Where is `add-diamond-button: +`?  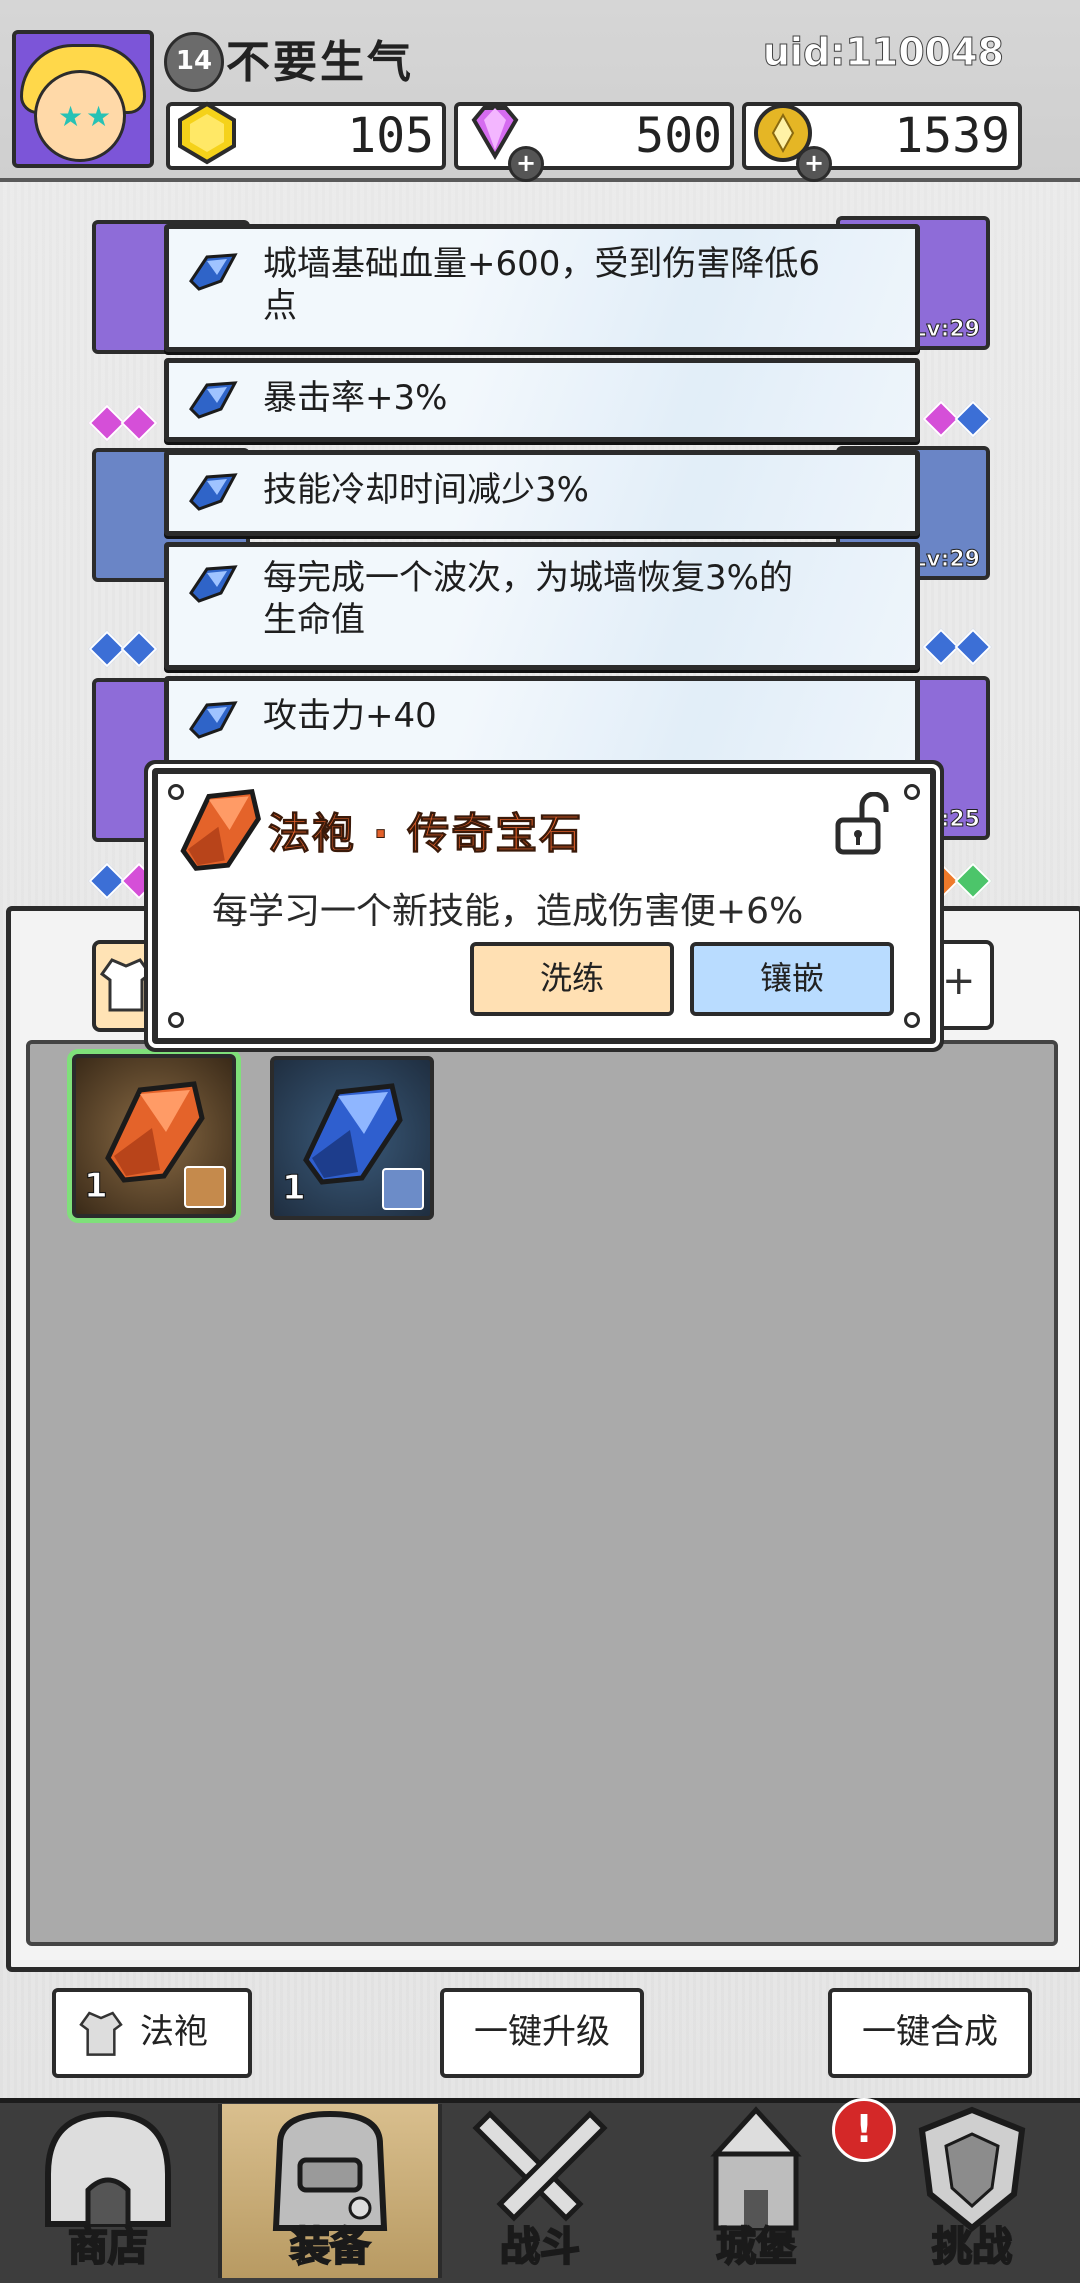 add-diamond-button: + is located at coordinates (526, 164).